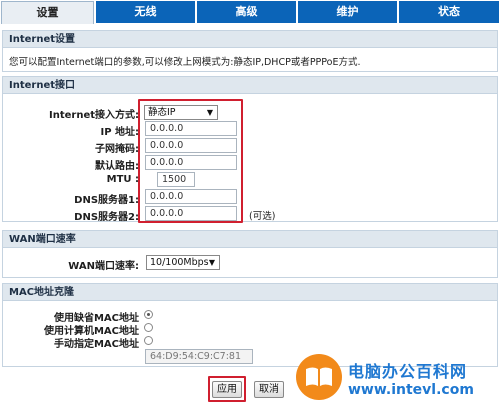  I want to click on wan-speed-panel: WAN端口速率 WAN端口速率: 10/100Mbps ▼, so click(250, 254).